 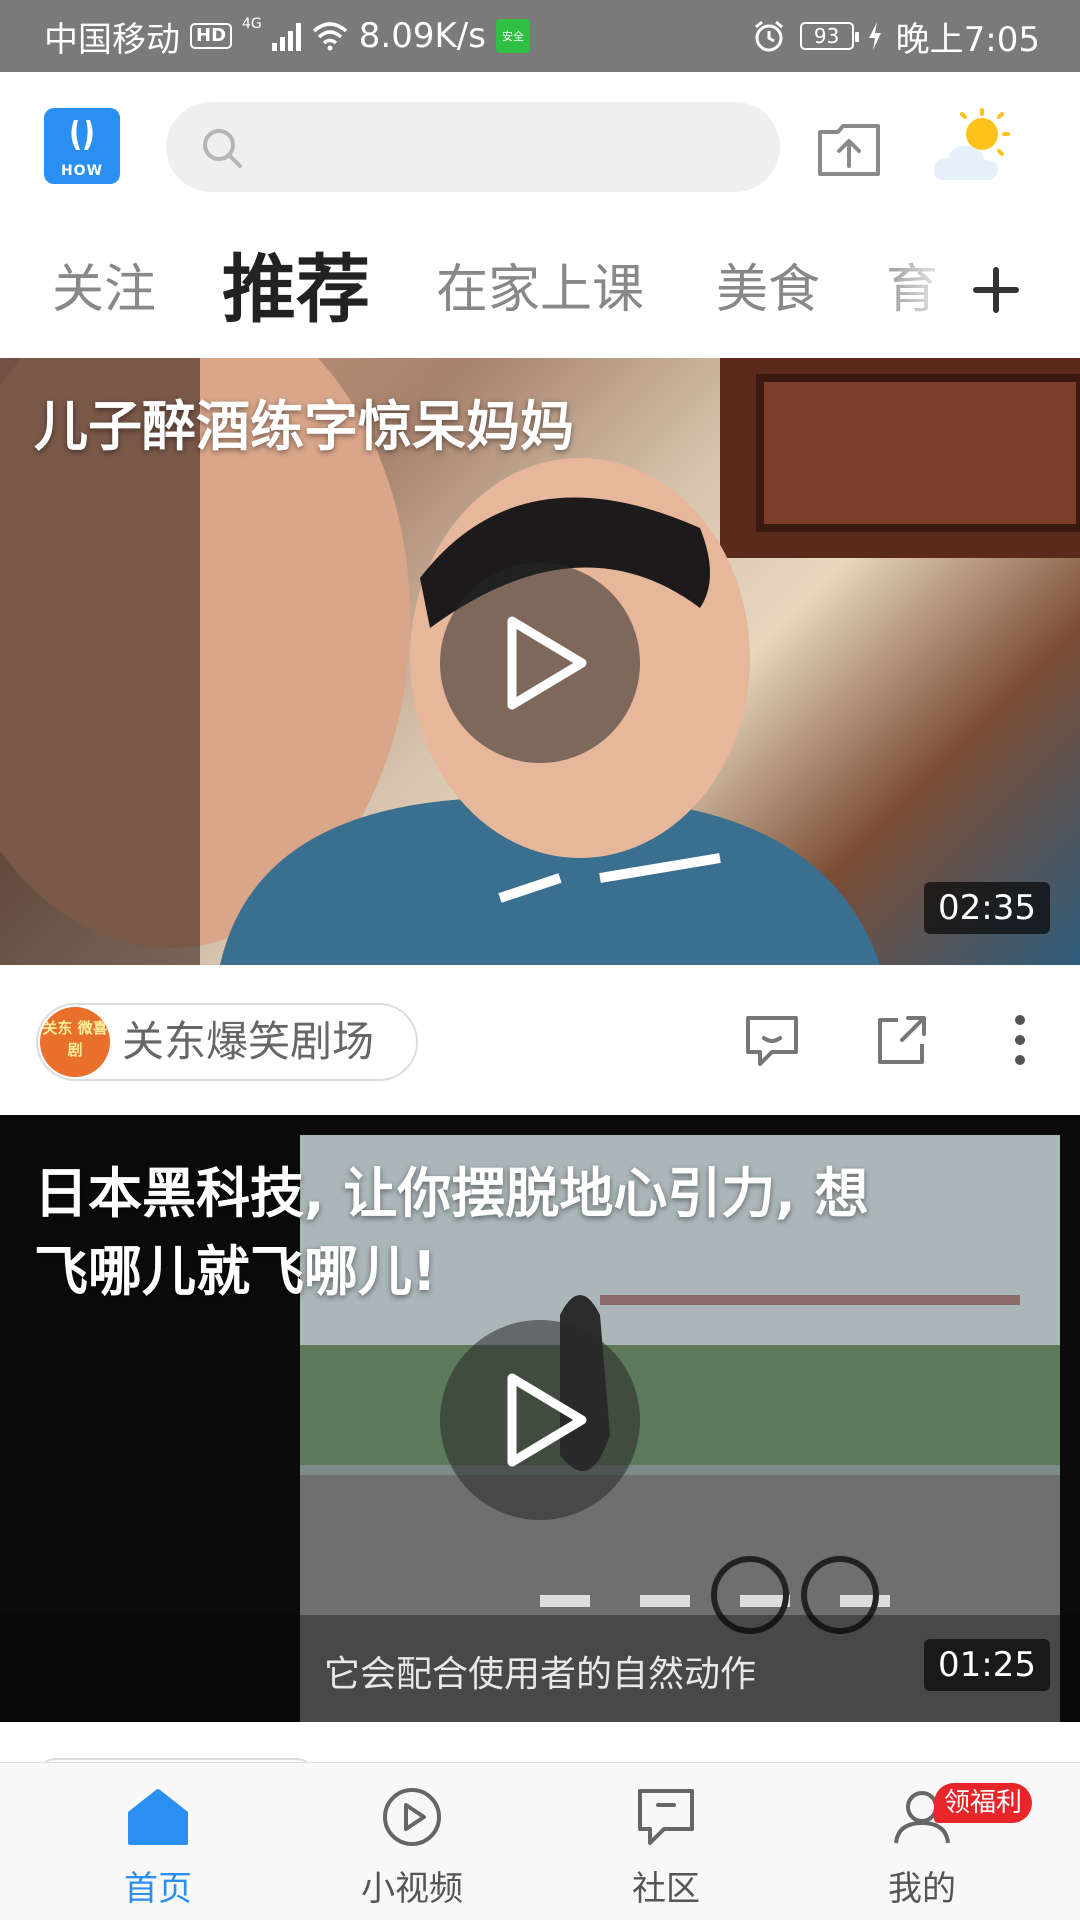 I want to click on clock: 晚上7:05, so click(x=967, y=39).